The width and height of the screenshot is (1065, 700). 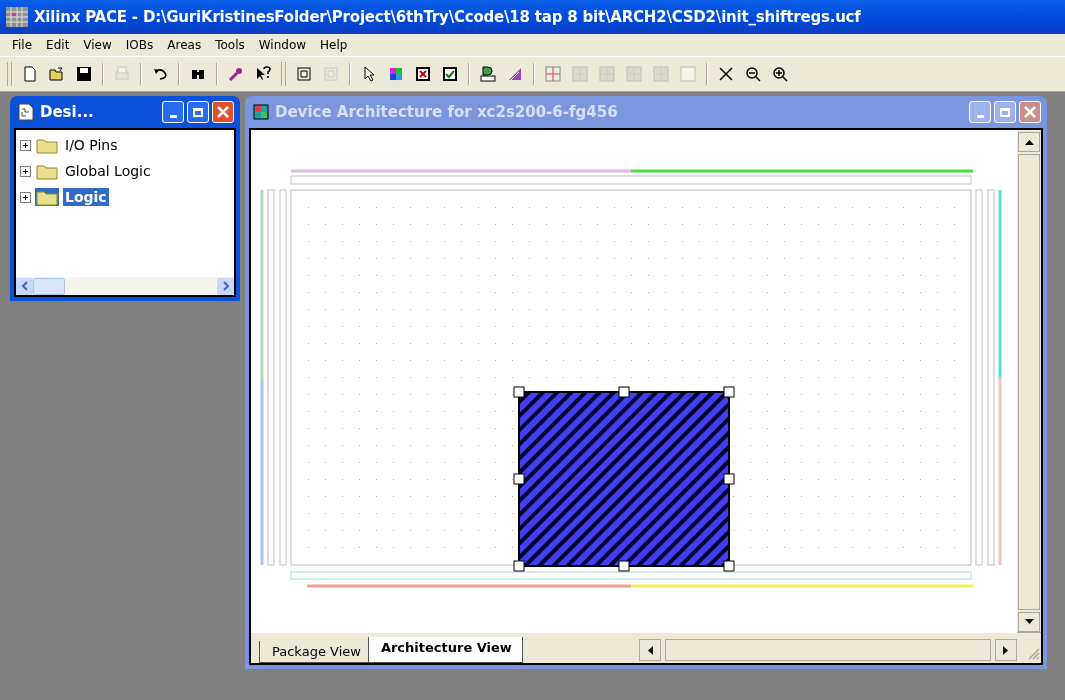 What do you see at coordinates (26, 112) in the screenshot?
I see `document-tree-icon` at bounding box center [26, 112].